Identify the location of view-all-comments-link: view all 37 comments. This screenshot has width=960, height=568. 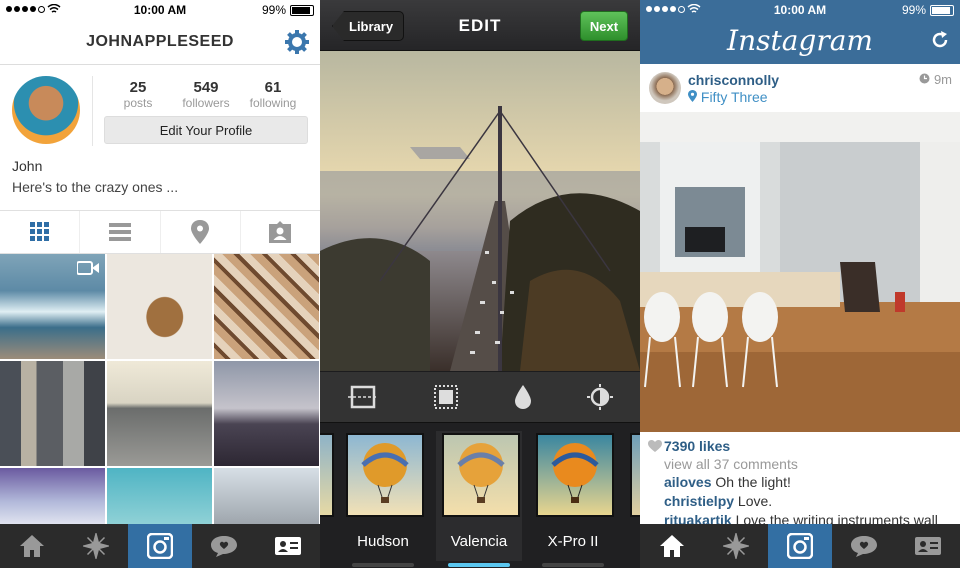
(731, 464).